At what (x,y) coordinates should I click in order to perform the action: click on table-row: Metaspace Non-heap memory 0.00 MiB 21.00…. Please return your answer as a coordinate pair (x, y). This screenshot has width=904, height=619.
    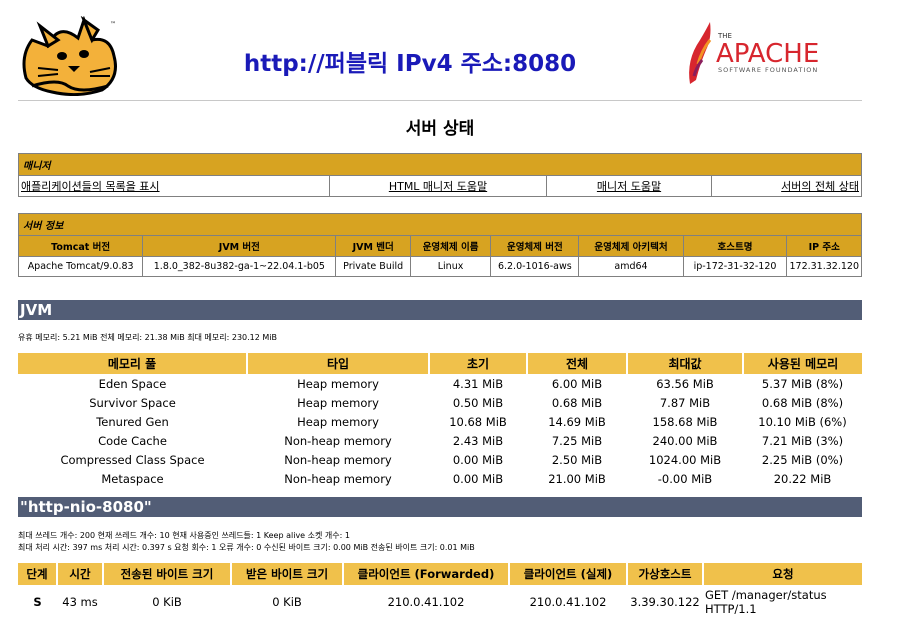
    Looking at the image, I should click on (440, 478).